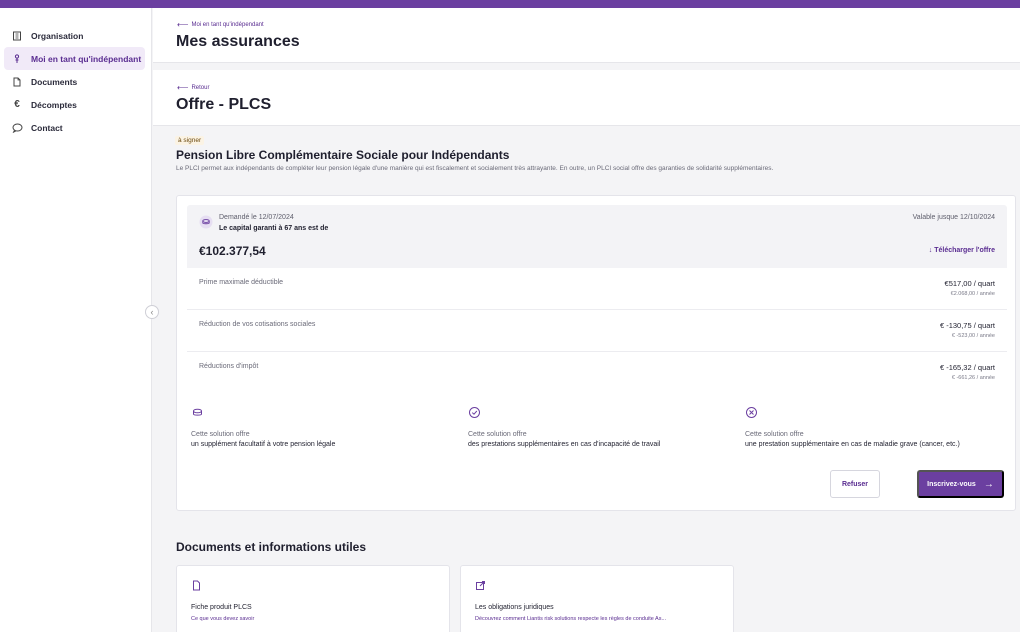  I want to click on guaranteed-capital-amount: €102.377,54, so click(232, 251).